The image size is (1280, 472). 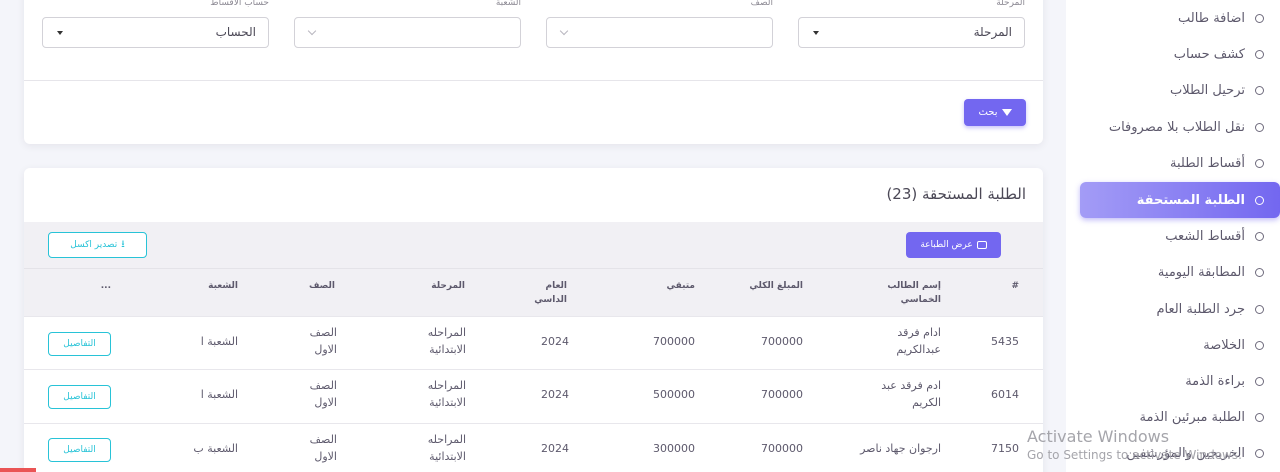 I want to click on sidebar-item-transfer-free: نقل الطلاب بلا مصروفات, so click(x=1186, y=127).